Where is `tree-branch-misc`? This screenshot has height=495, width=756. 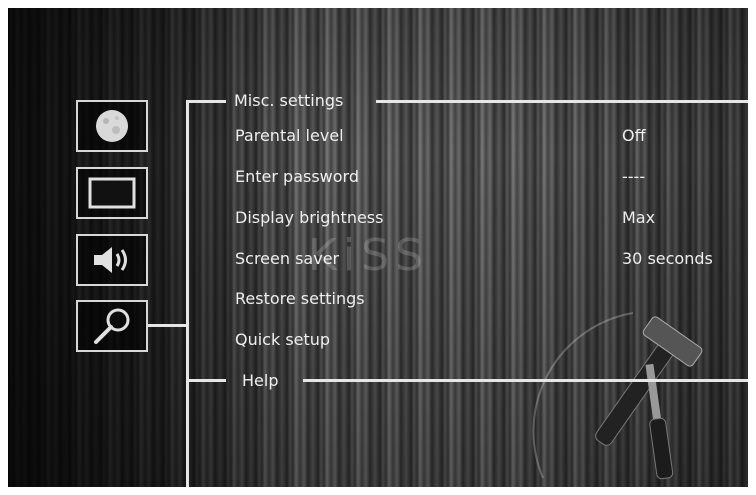 tree-branch-misc is located at coordinates (206, 101).